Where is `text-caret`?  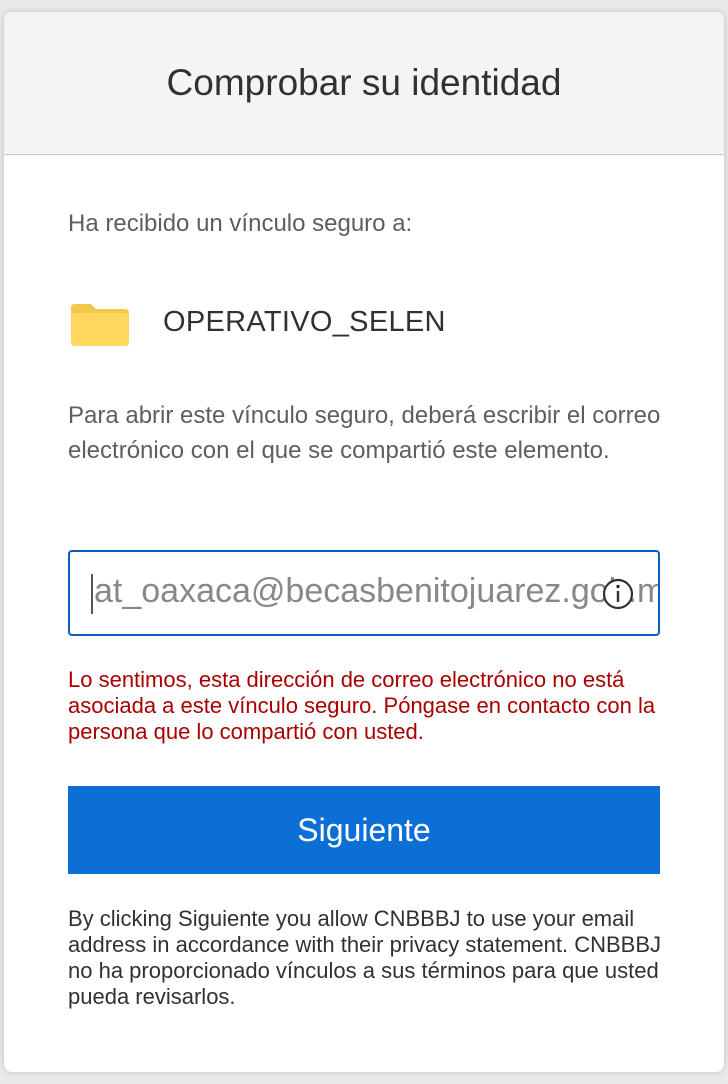 text-caret is located at coordinates (92, 594).